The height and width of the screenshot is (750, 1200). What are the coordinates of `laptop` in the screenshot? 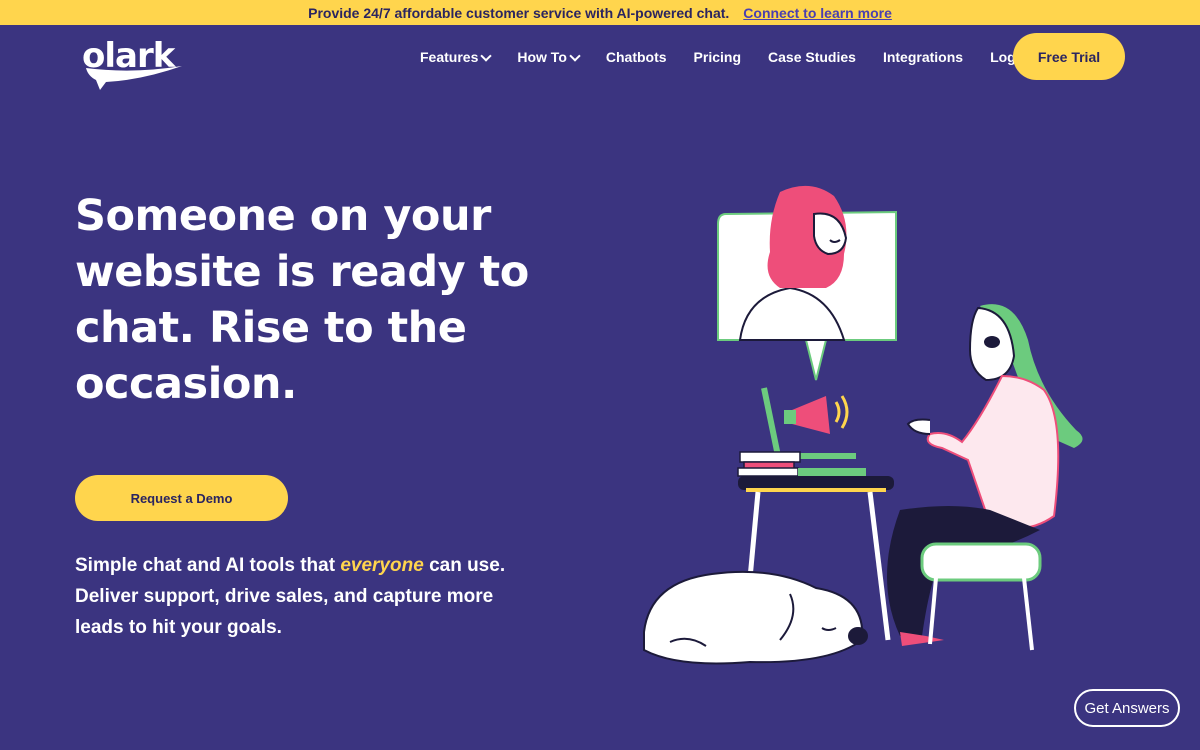 It's located at (801, 432).